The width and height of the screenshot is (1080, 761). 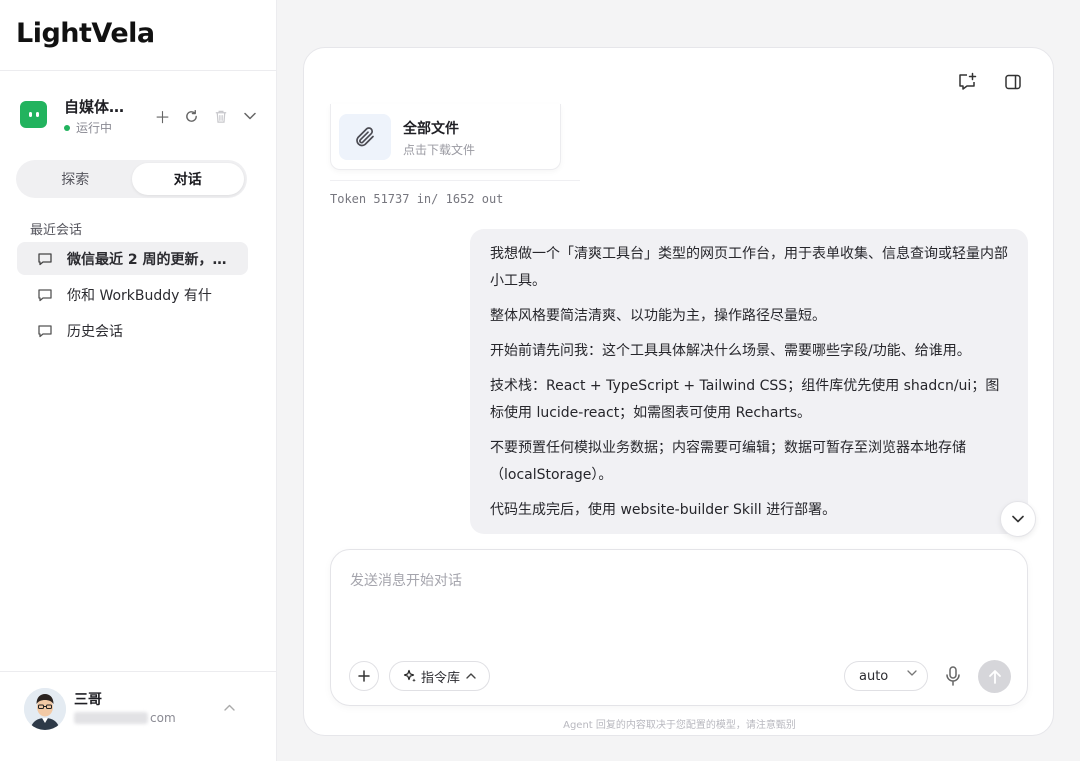 What do you see at coordinates (187, 179) in the screenshot?
I see `tab-chat: 对话` at bounding box center [187, 179].